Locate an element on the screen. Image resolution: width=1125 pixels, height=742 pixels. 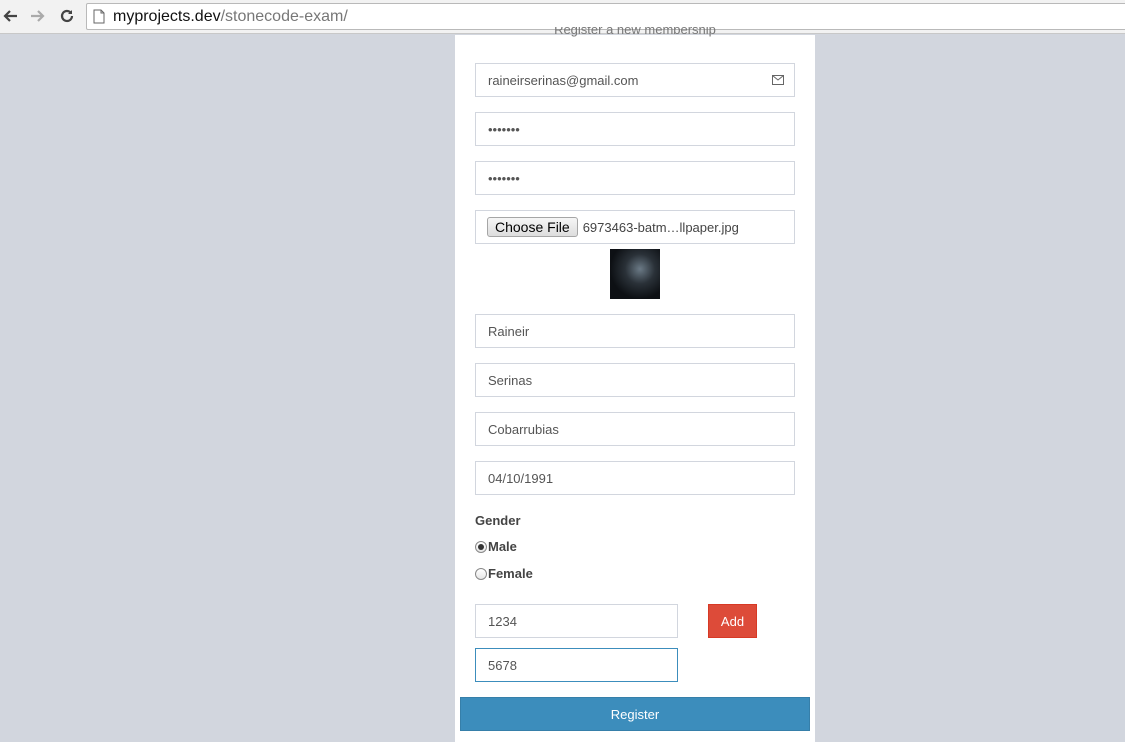
gender-label: Gender is located at coordinates (498, 520).